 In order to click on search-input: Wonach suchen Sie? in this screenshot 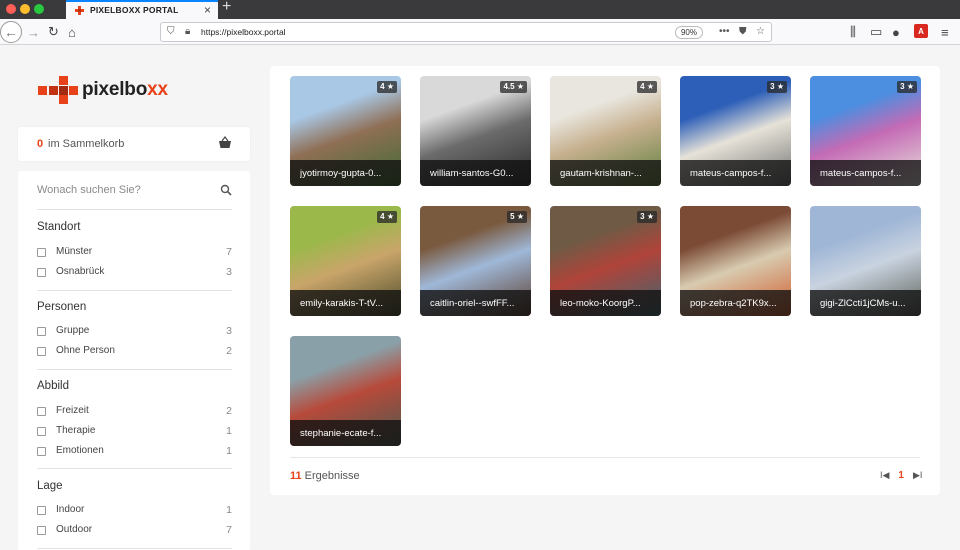, I will do `click(89, 190)`.